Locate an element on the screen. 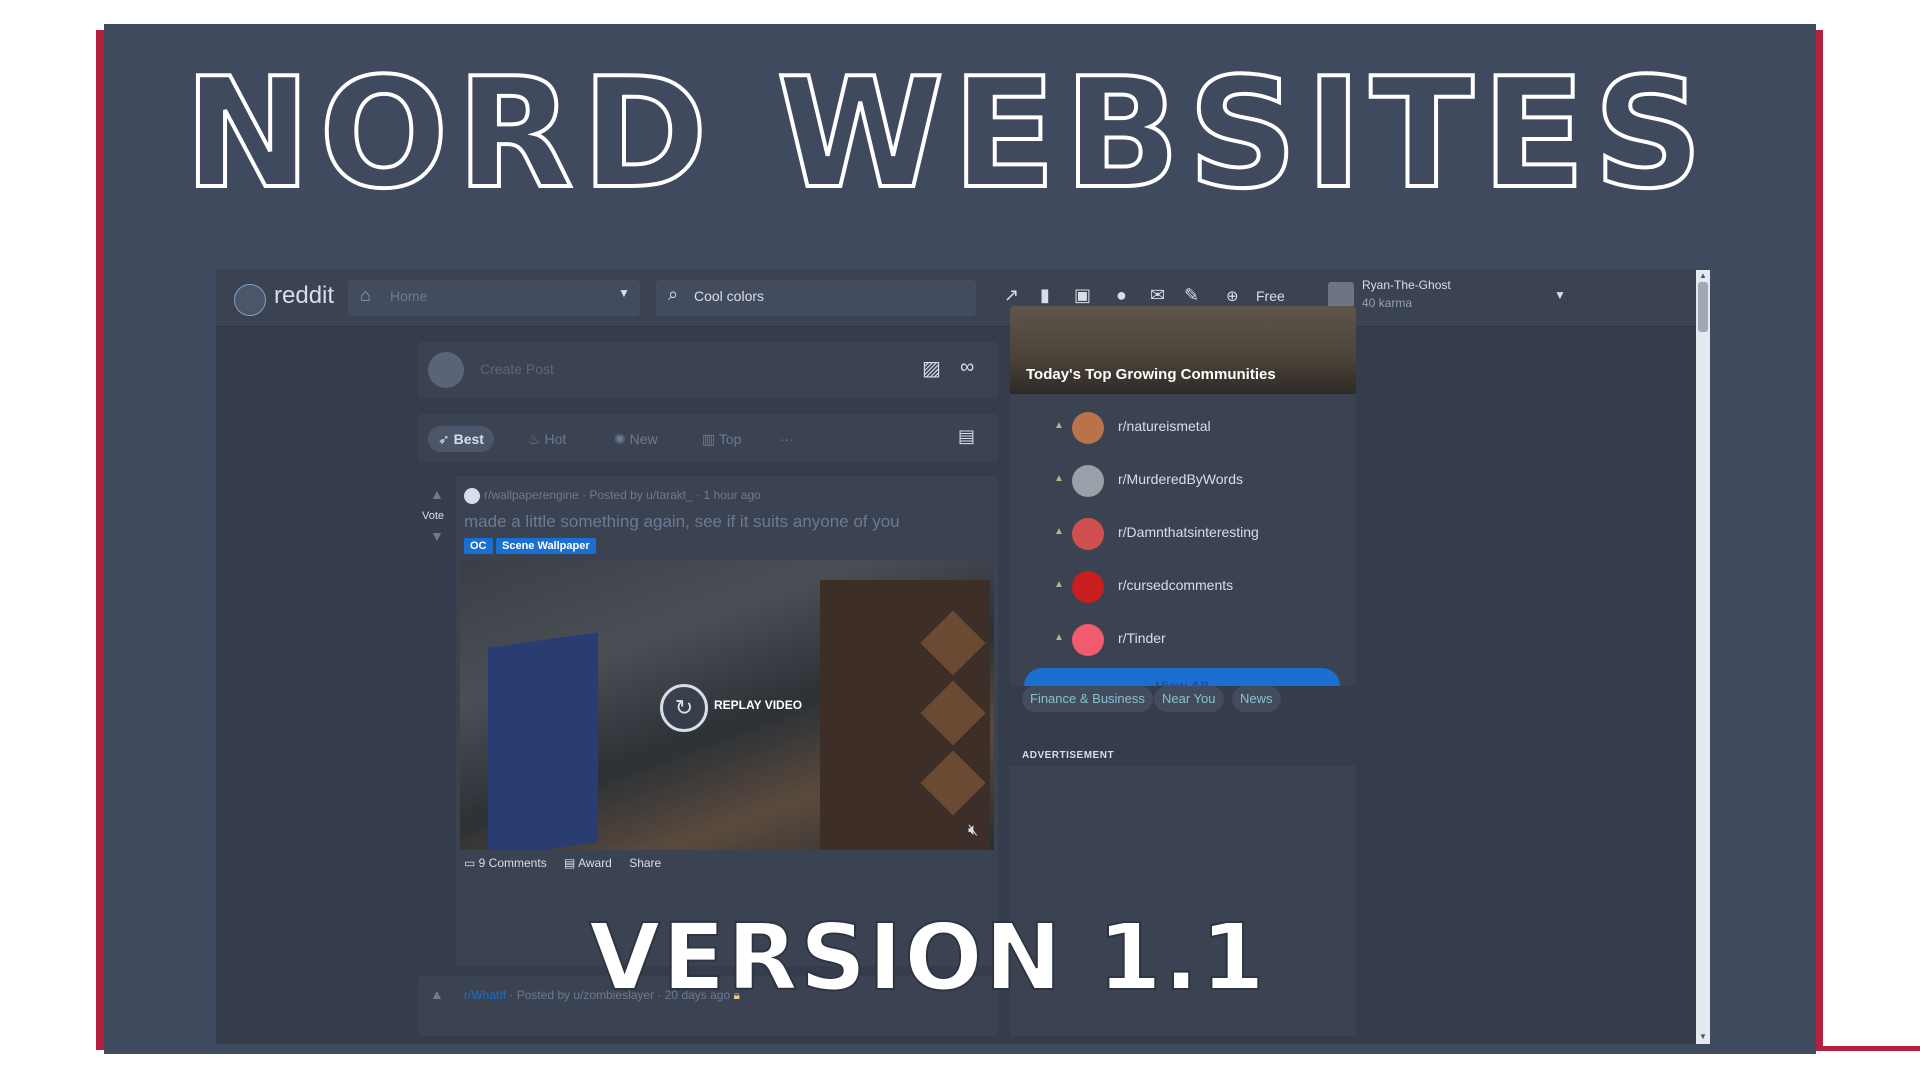 This screenshot has width=1920, height=1080. community-name: r/MurderedByWords is located at coordinates (1180, 479).